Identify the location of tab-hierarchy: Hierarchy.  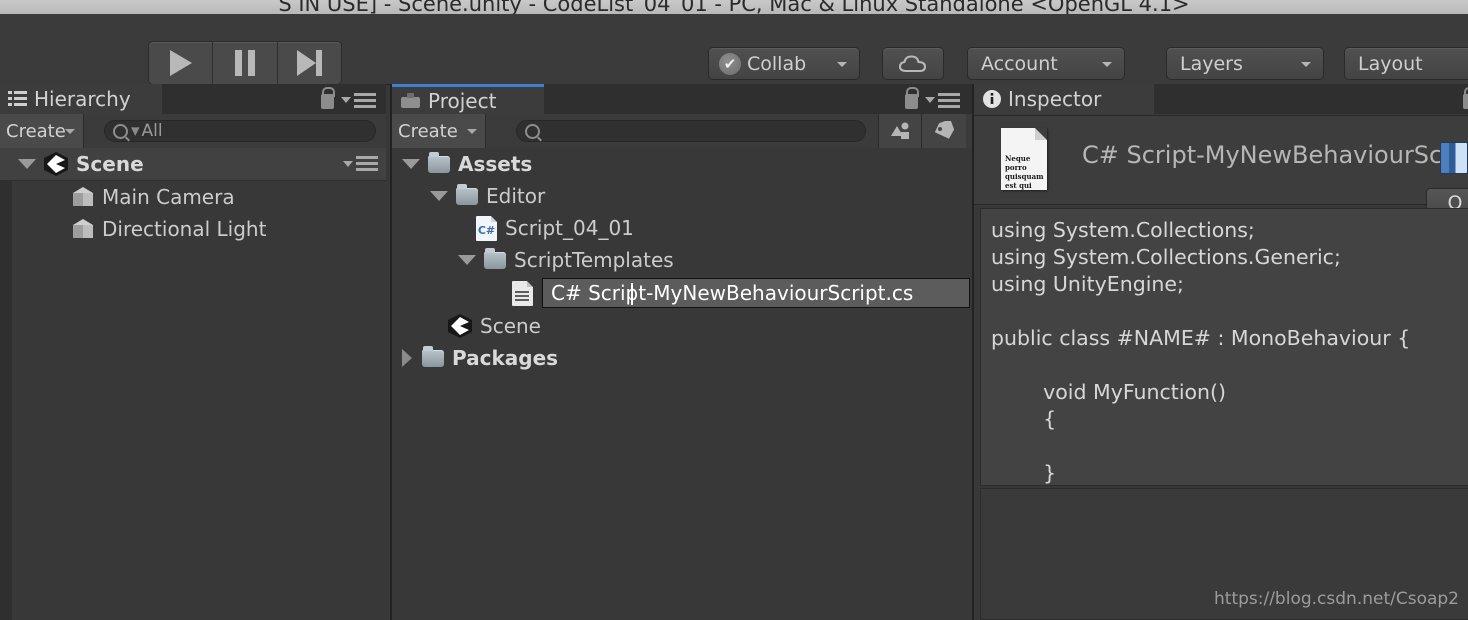
(81, 99).